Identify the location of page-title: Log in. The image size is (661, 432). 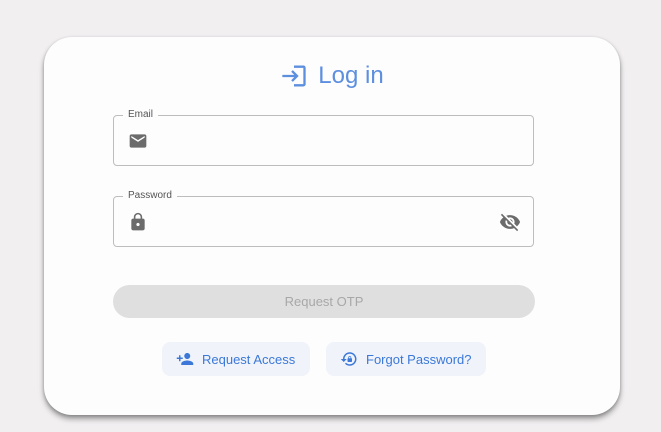
(351, 75).